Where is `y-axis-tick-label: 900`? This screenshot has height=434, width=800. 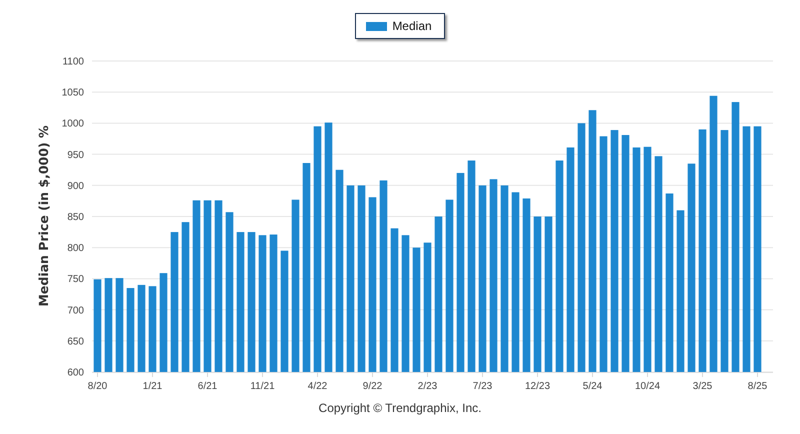
y-axis-tick-label: 900 is located at coordinates (75, 186).